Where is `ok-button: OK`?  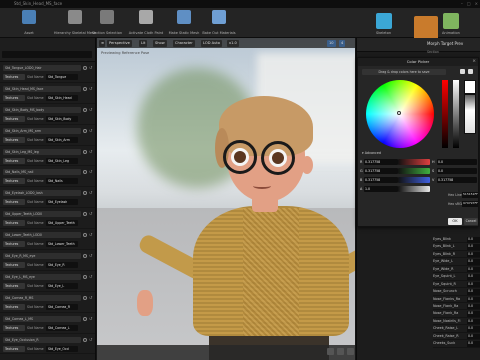 ok-button: OK is located at coordinates (455, 221).